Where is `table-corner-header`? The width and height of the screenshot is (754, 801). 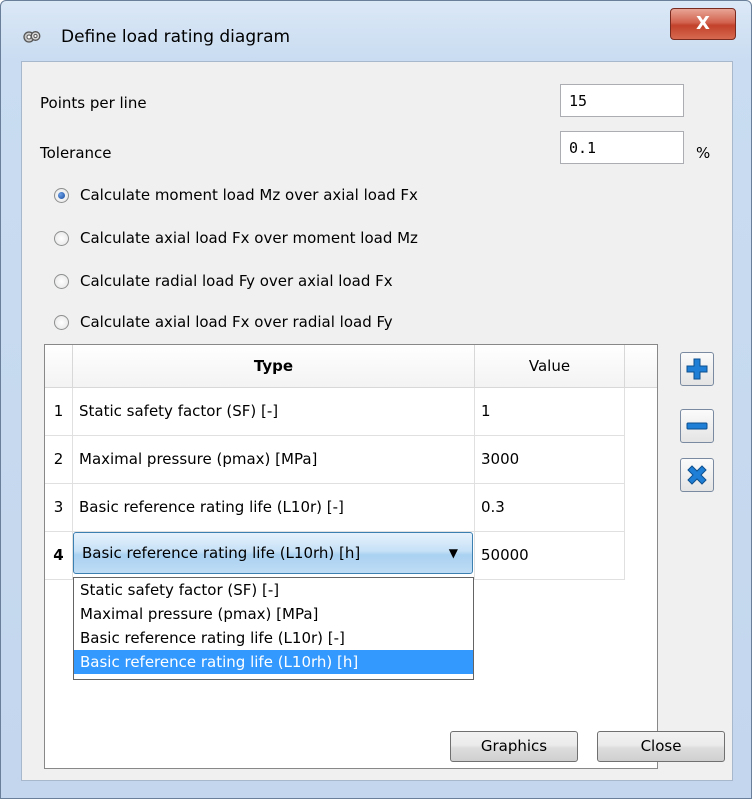 table-corner-header is located at coordinates (59, 366).